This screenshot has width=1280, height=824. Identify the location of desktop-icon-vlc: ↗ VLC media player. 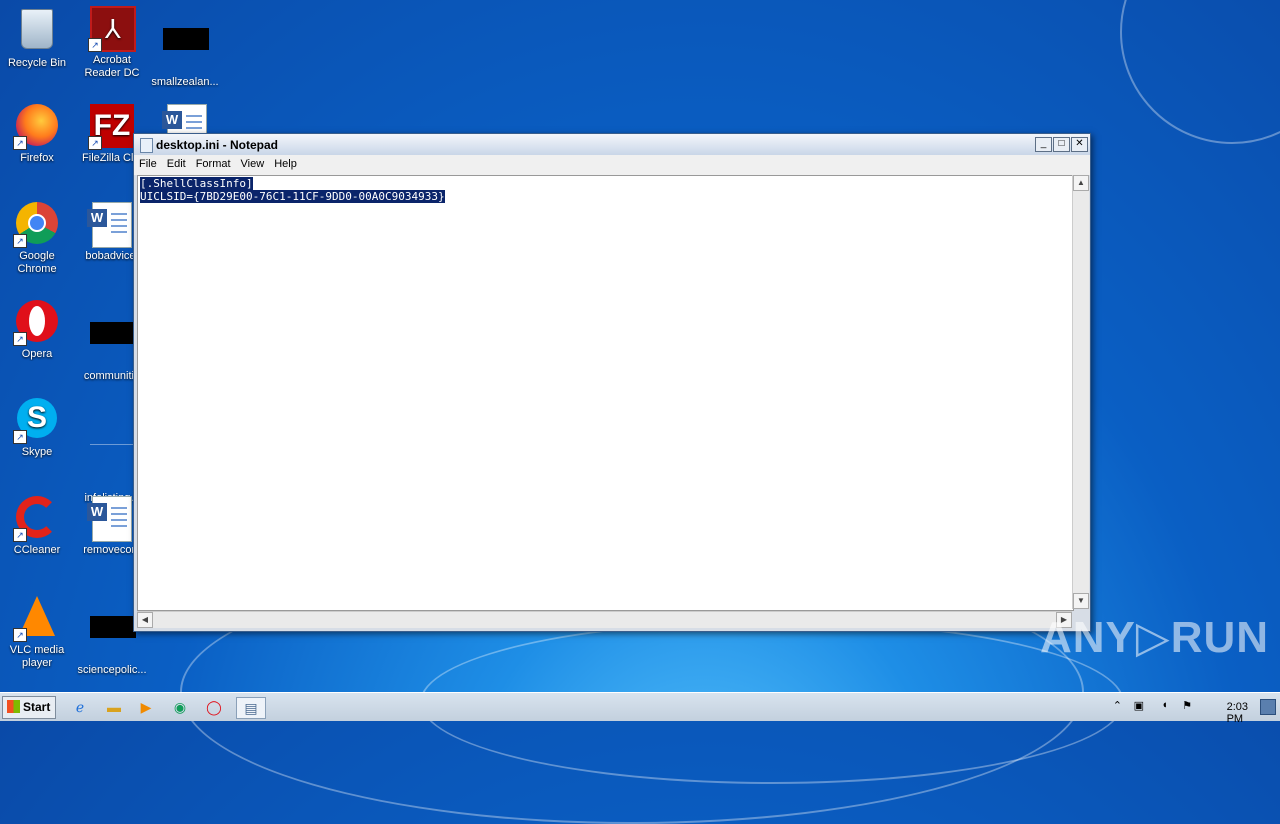
(37, 632).